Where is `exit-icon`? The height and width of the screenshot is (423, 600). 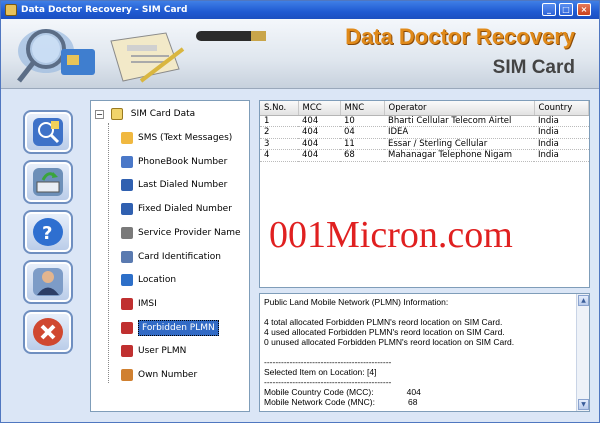
exit-icon is located at coordinates (48, 332).